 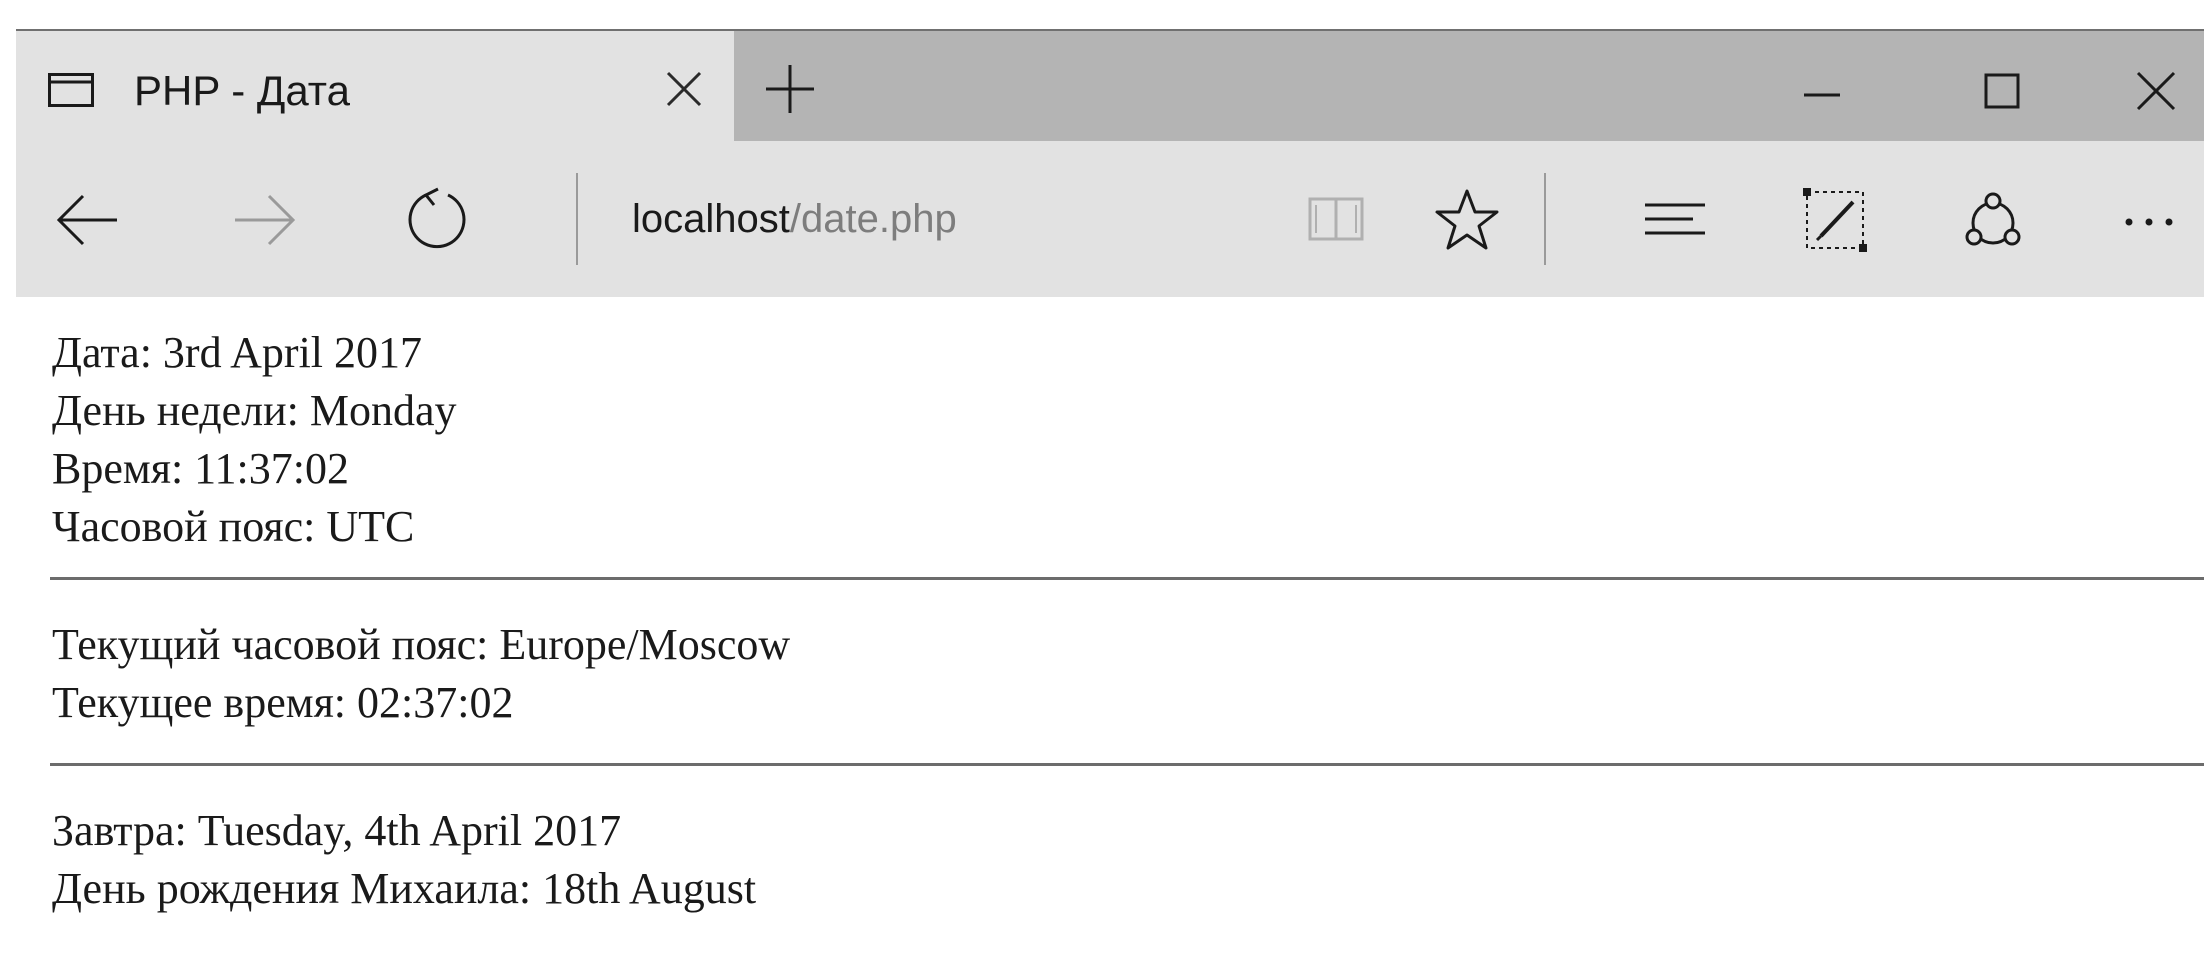 I want to click on reading-view-button, so click(x=1336, y=219).